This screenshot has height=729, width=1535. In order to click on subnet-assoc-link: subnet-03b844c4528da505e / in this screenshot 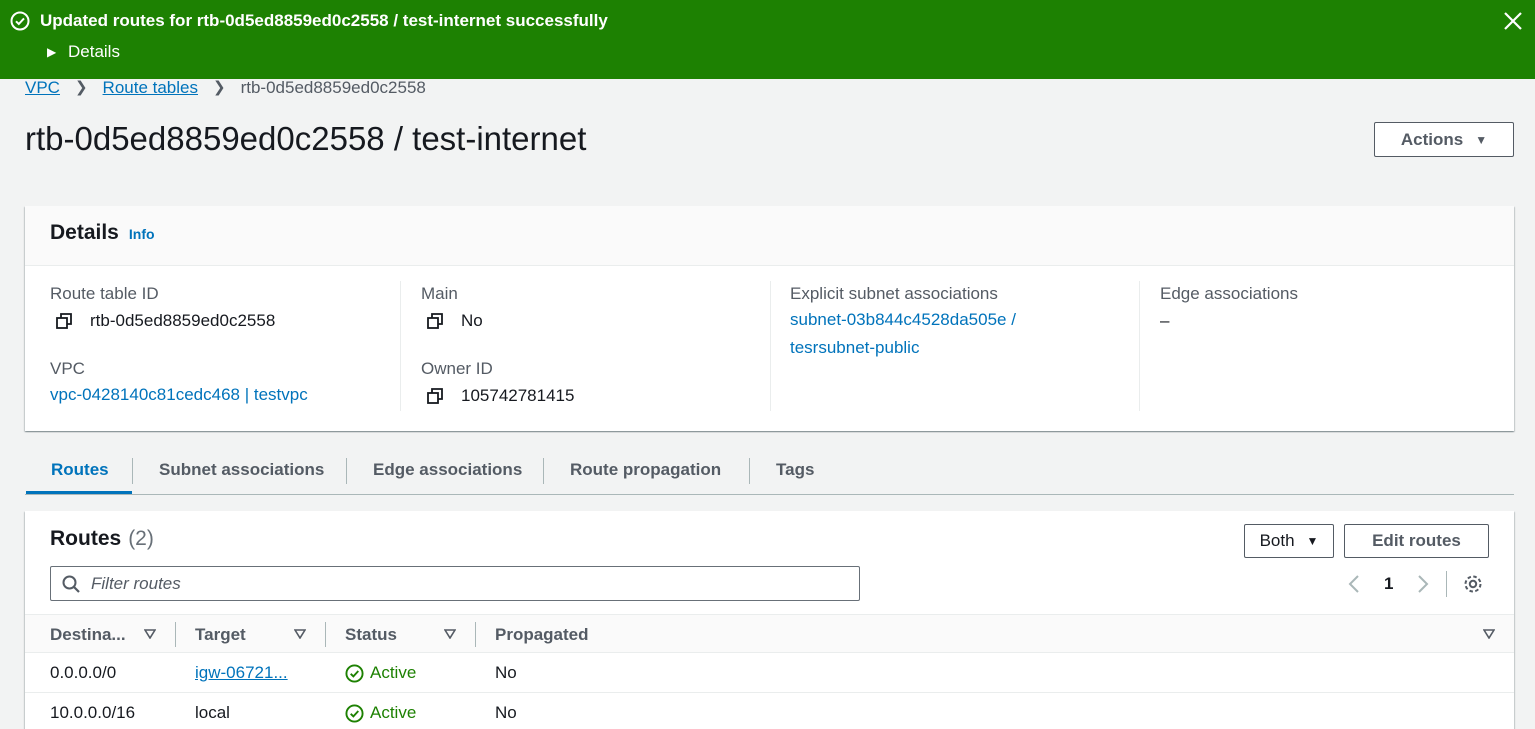, I will do `click(903, 320)`.